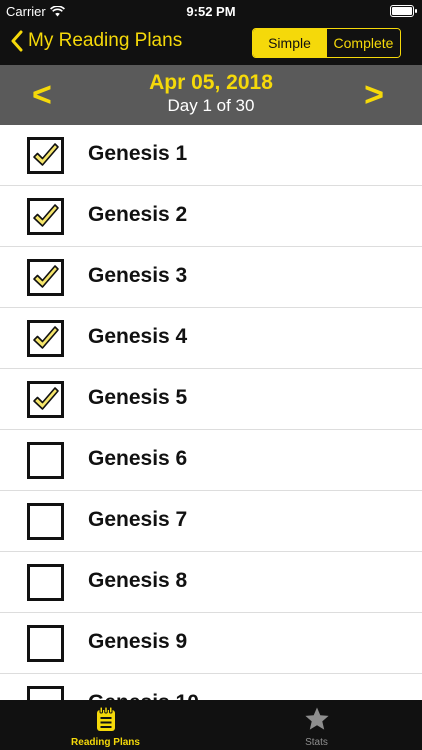 The height and width of the screenshot is (750, 422). What do you see at coordinates (316, 742) in the screenshot?
I see `tab-label: Stats` at bounding box center [316, 742].